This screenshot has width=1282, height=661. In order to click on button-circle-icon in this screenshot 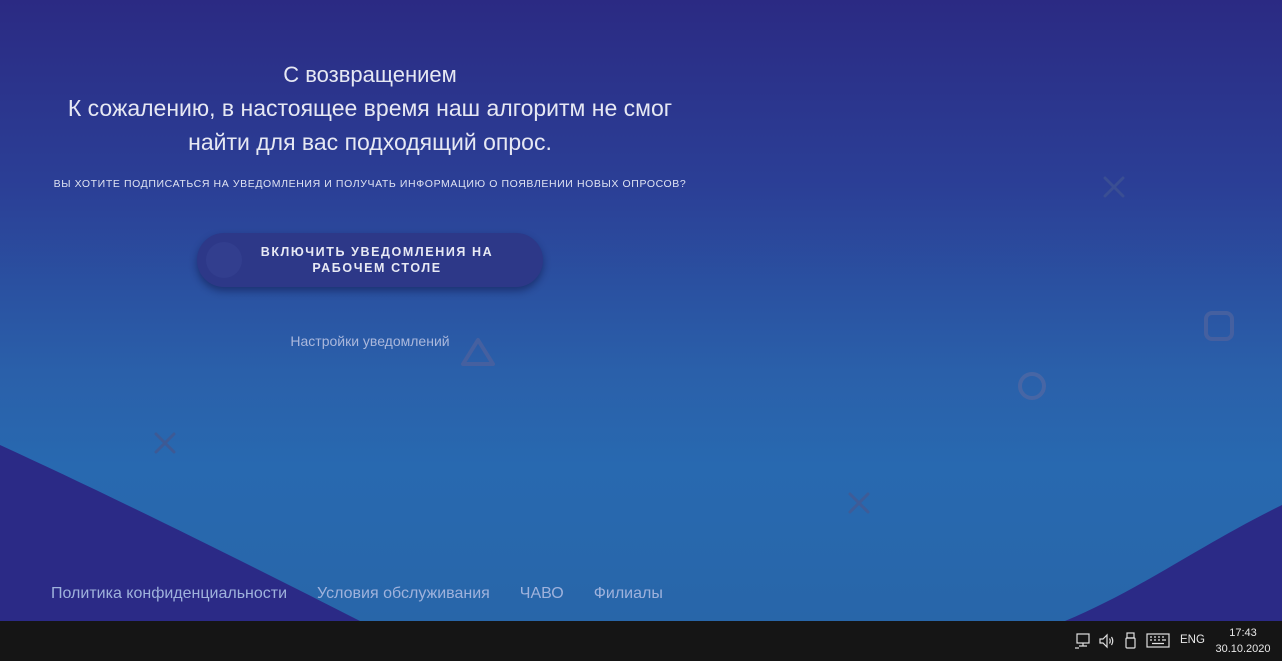, I will do `click(224, 260)`.